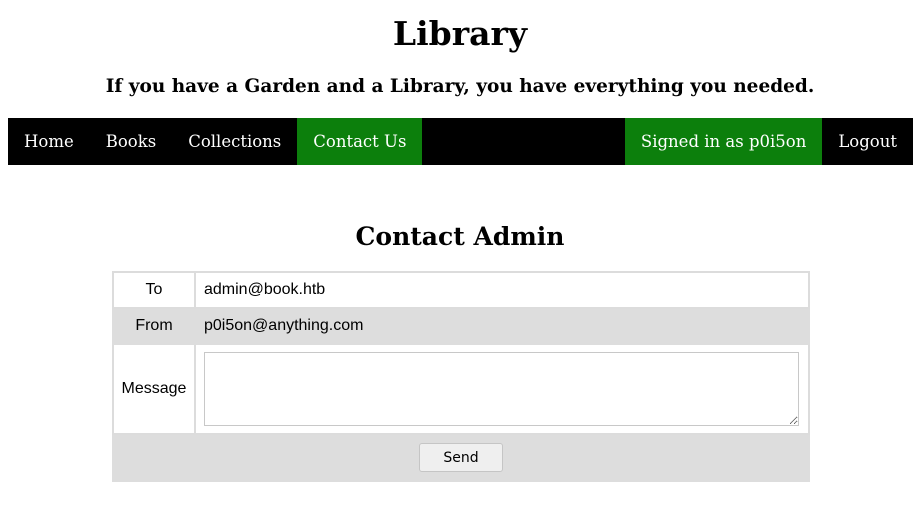 The image size is (920, 509). Describe the element at coordinates (49, 141) in the screenshot. I see `nav-item-home: Home` at that location.